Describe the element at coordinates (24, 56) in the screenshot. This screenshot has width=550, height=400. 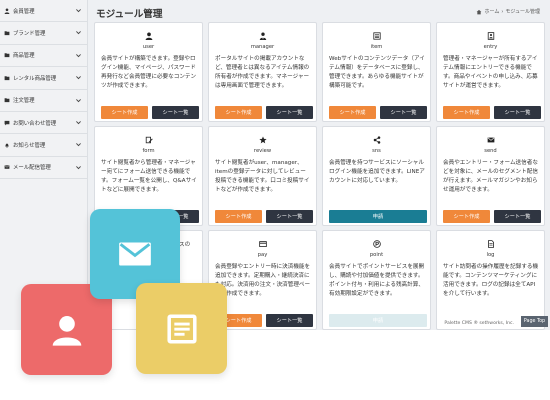
I see `sidebar-item-label: 商品管理` at that location.